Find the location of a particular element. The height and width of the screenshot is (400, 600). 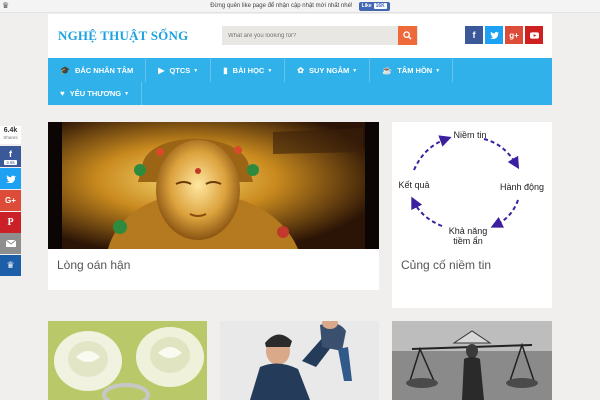

diagram-node-bottom-2: tiềm ẩn is located at coordinates (468, 241).